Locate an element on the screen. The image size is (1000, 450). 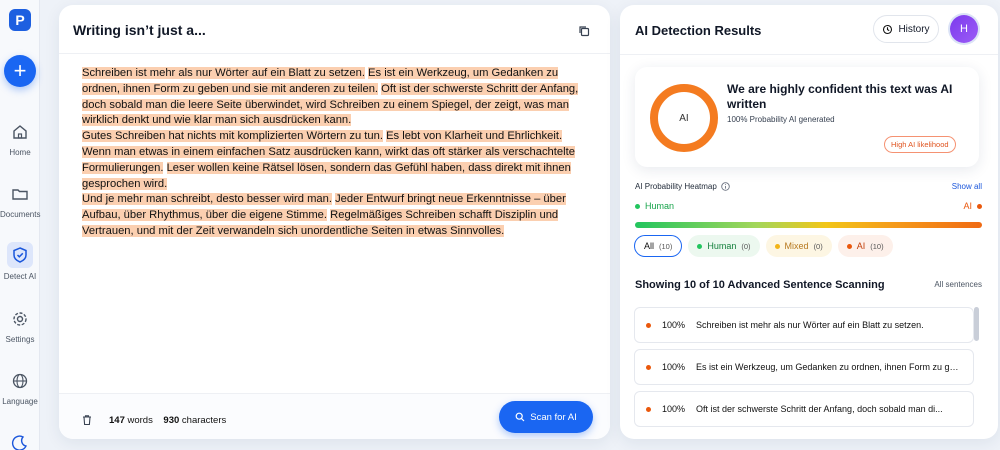
heatmap-title: AI Probability Heatmap is located at coordinates (682, 186).